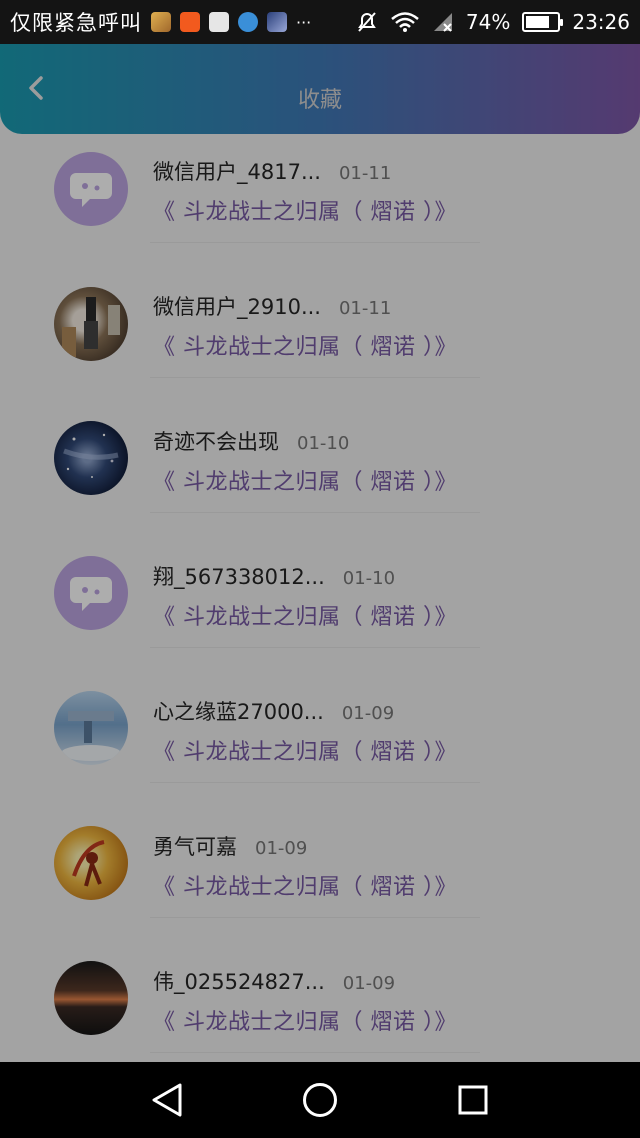 This screenshot has width=640, height=1138. I want to click on list-item: 勇气可嘉 01-09 《 斗龙战士之归属（ 熠诺 ）》, so click(320, 876).